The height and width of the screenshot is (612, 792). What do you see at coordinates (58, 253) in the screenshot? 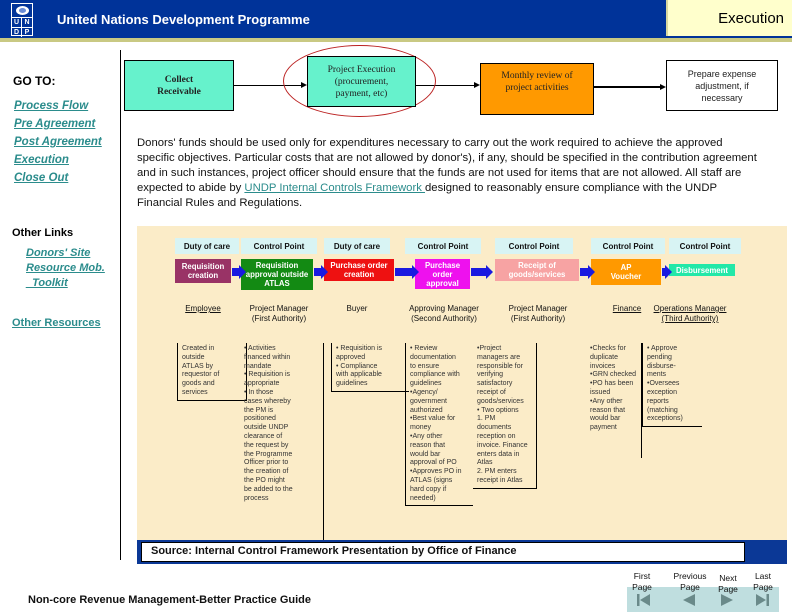
I see `link-donors-site: Donors' Site` at bounding box center [58, 253].